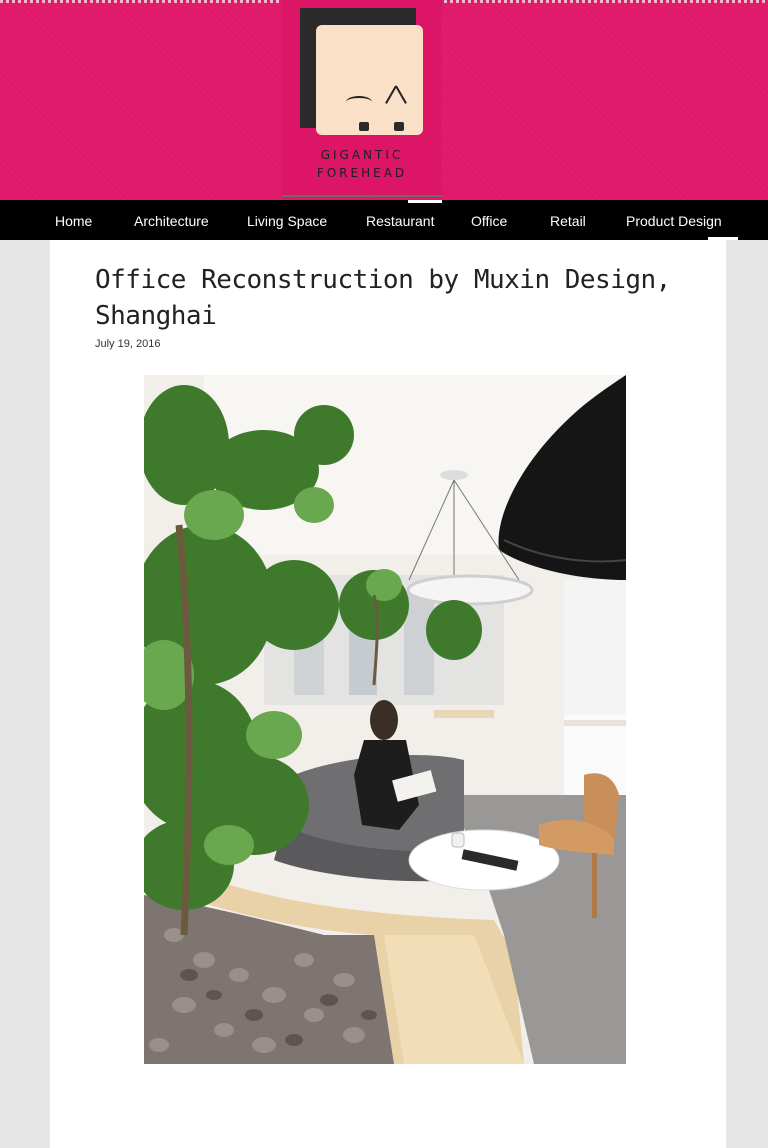  I want to click on post-date: July 19, 2016, so click(128, 344).